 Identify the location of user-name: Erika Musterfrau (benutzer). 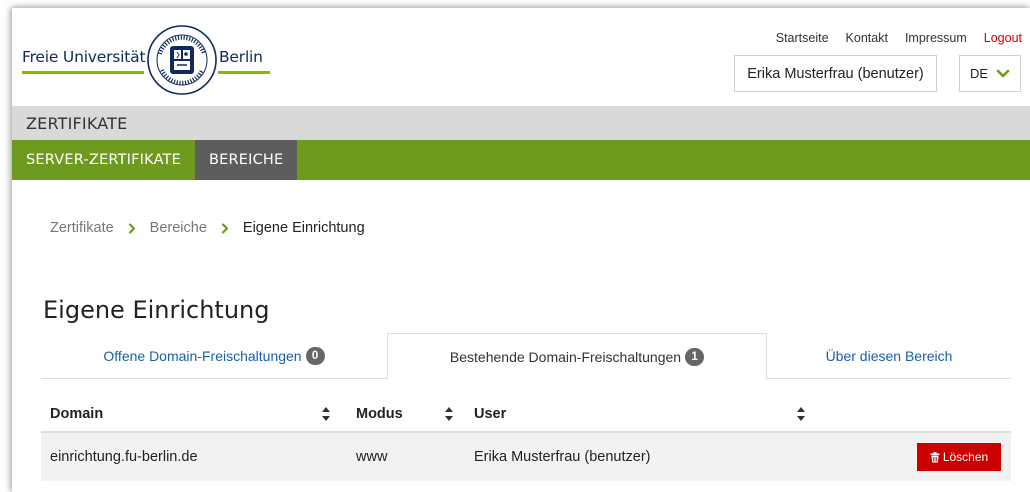
(835, 73).